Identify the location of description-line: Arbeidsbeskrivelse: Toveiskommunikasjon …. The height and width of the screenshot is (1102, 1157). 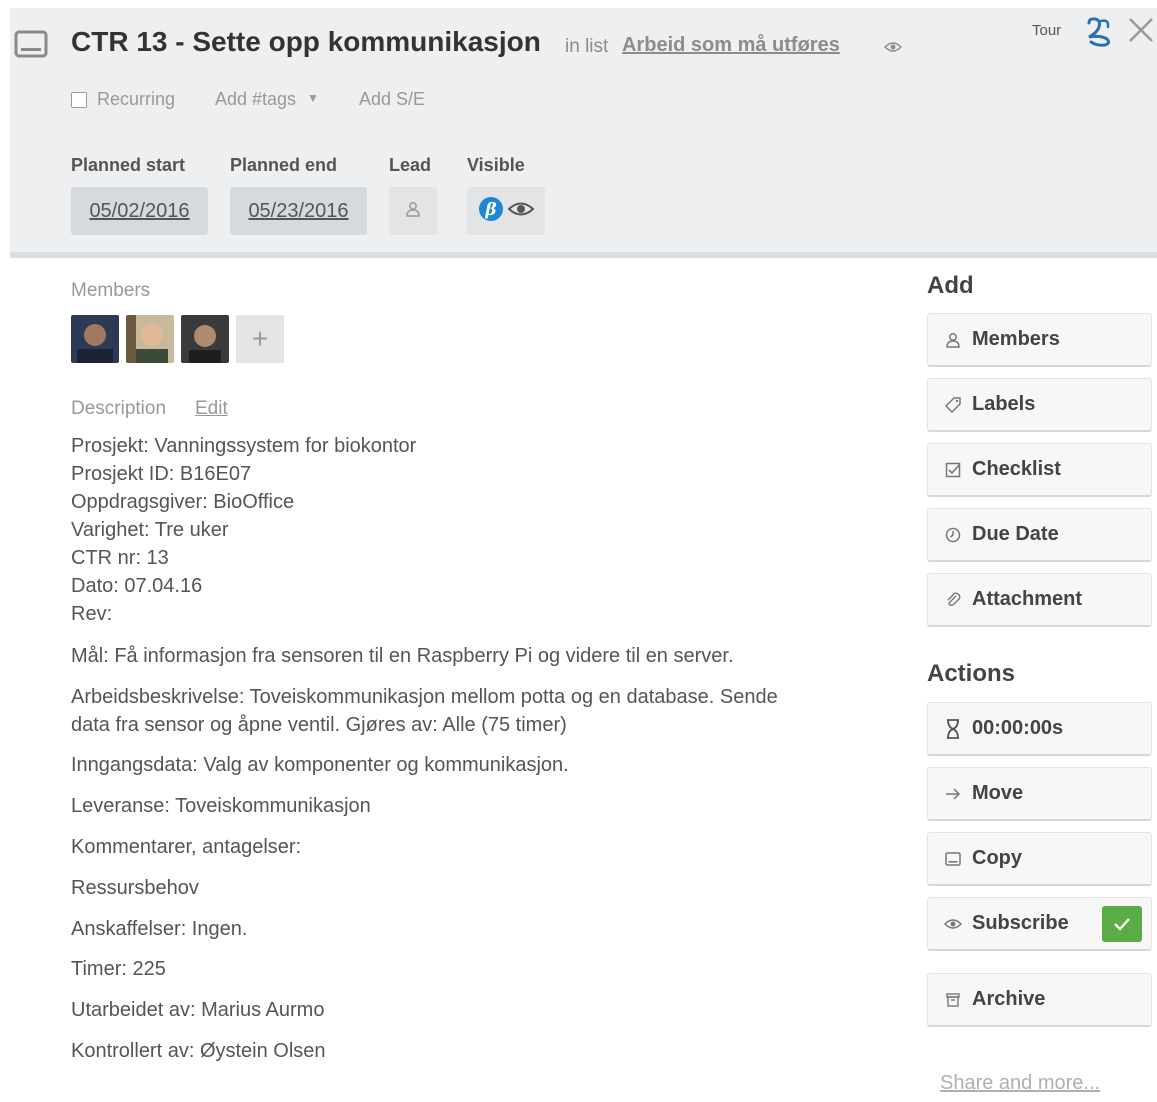
(424, 697).